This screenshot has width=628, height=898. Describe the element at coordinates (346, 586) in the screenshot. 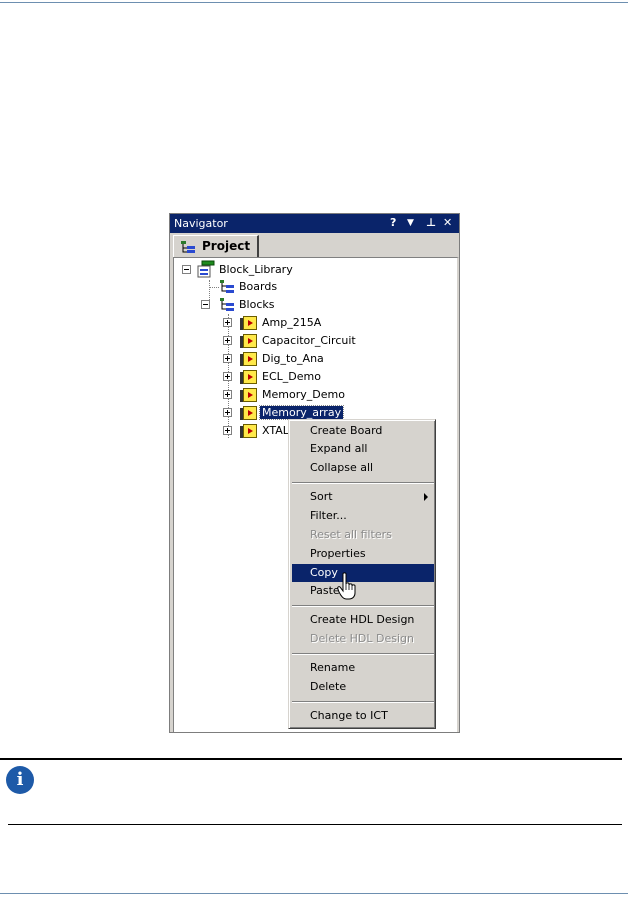

I see `hand-cursor-icon` at that location.